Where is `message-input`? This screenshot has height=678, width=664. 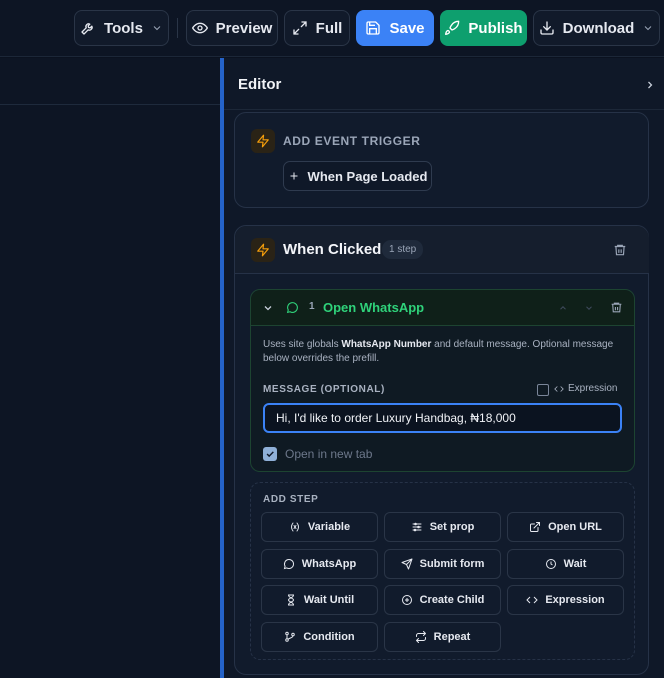
message-input is located at coordinates (442, 418).